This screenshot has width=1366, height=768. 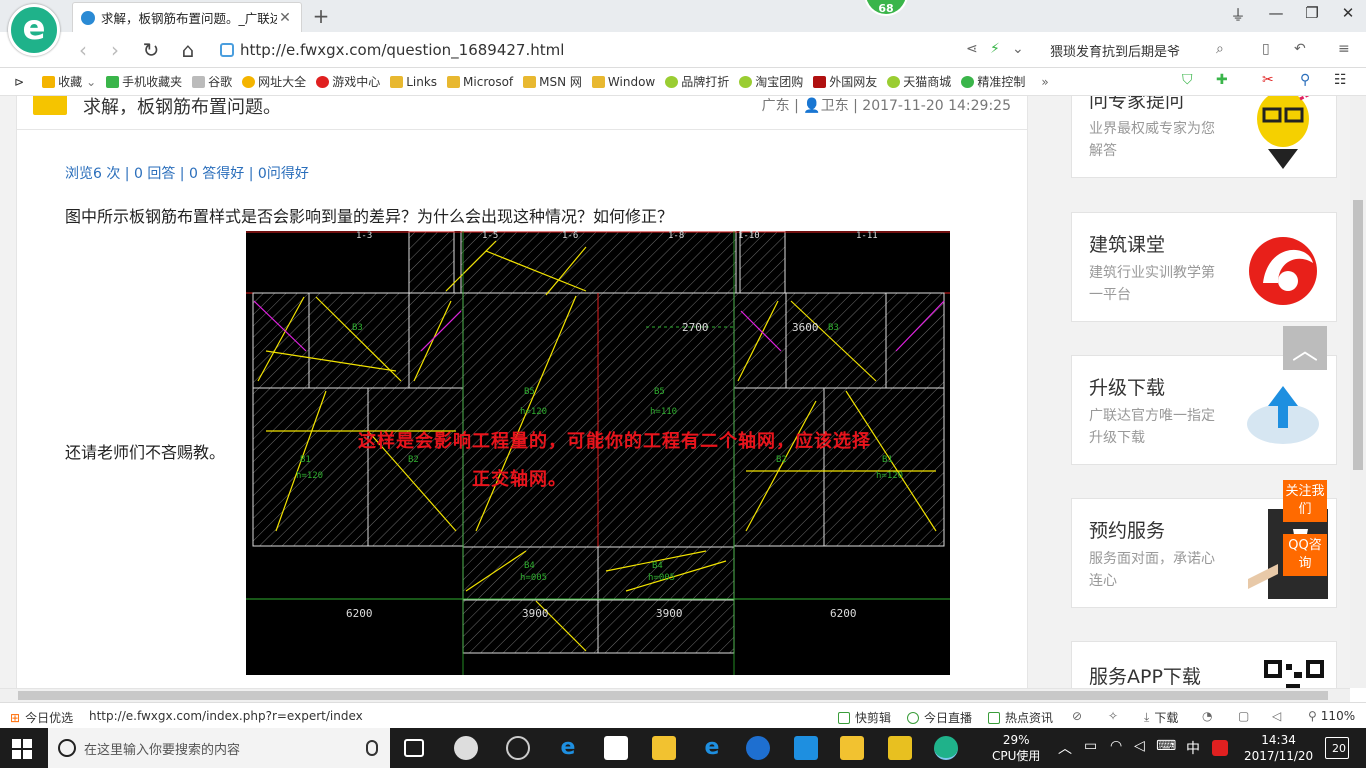 What do you see at coordinates (939, 717) in the screenshot?
I see `status-item: 今日直播` at bounding box center [939, 717].